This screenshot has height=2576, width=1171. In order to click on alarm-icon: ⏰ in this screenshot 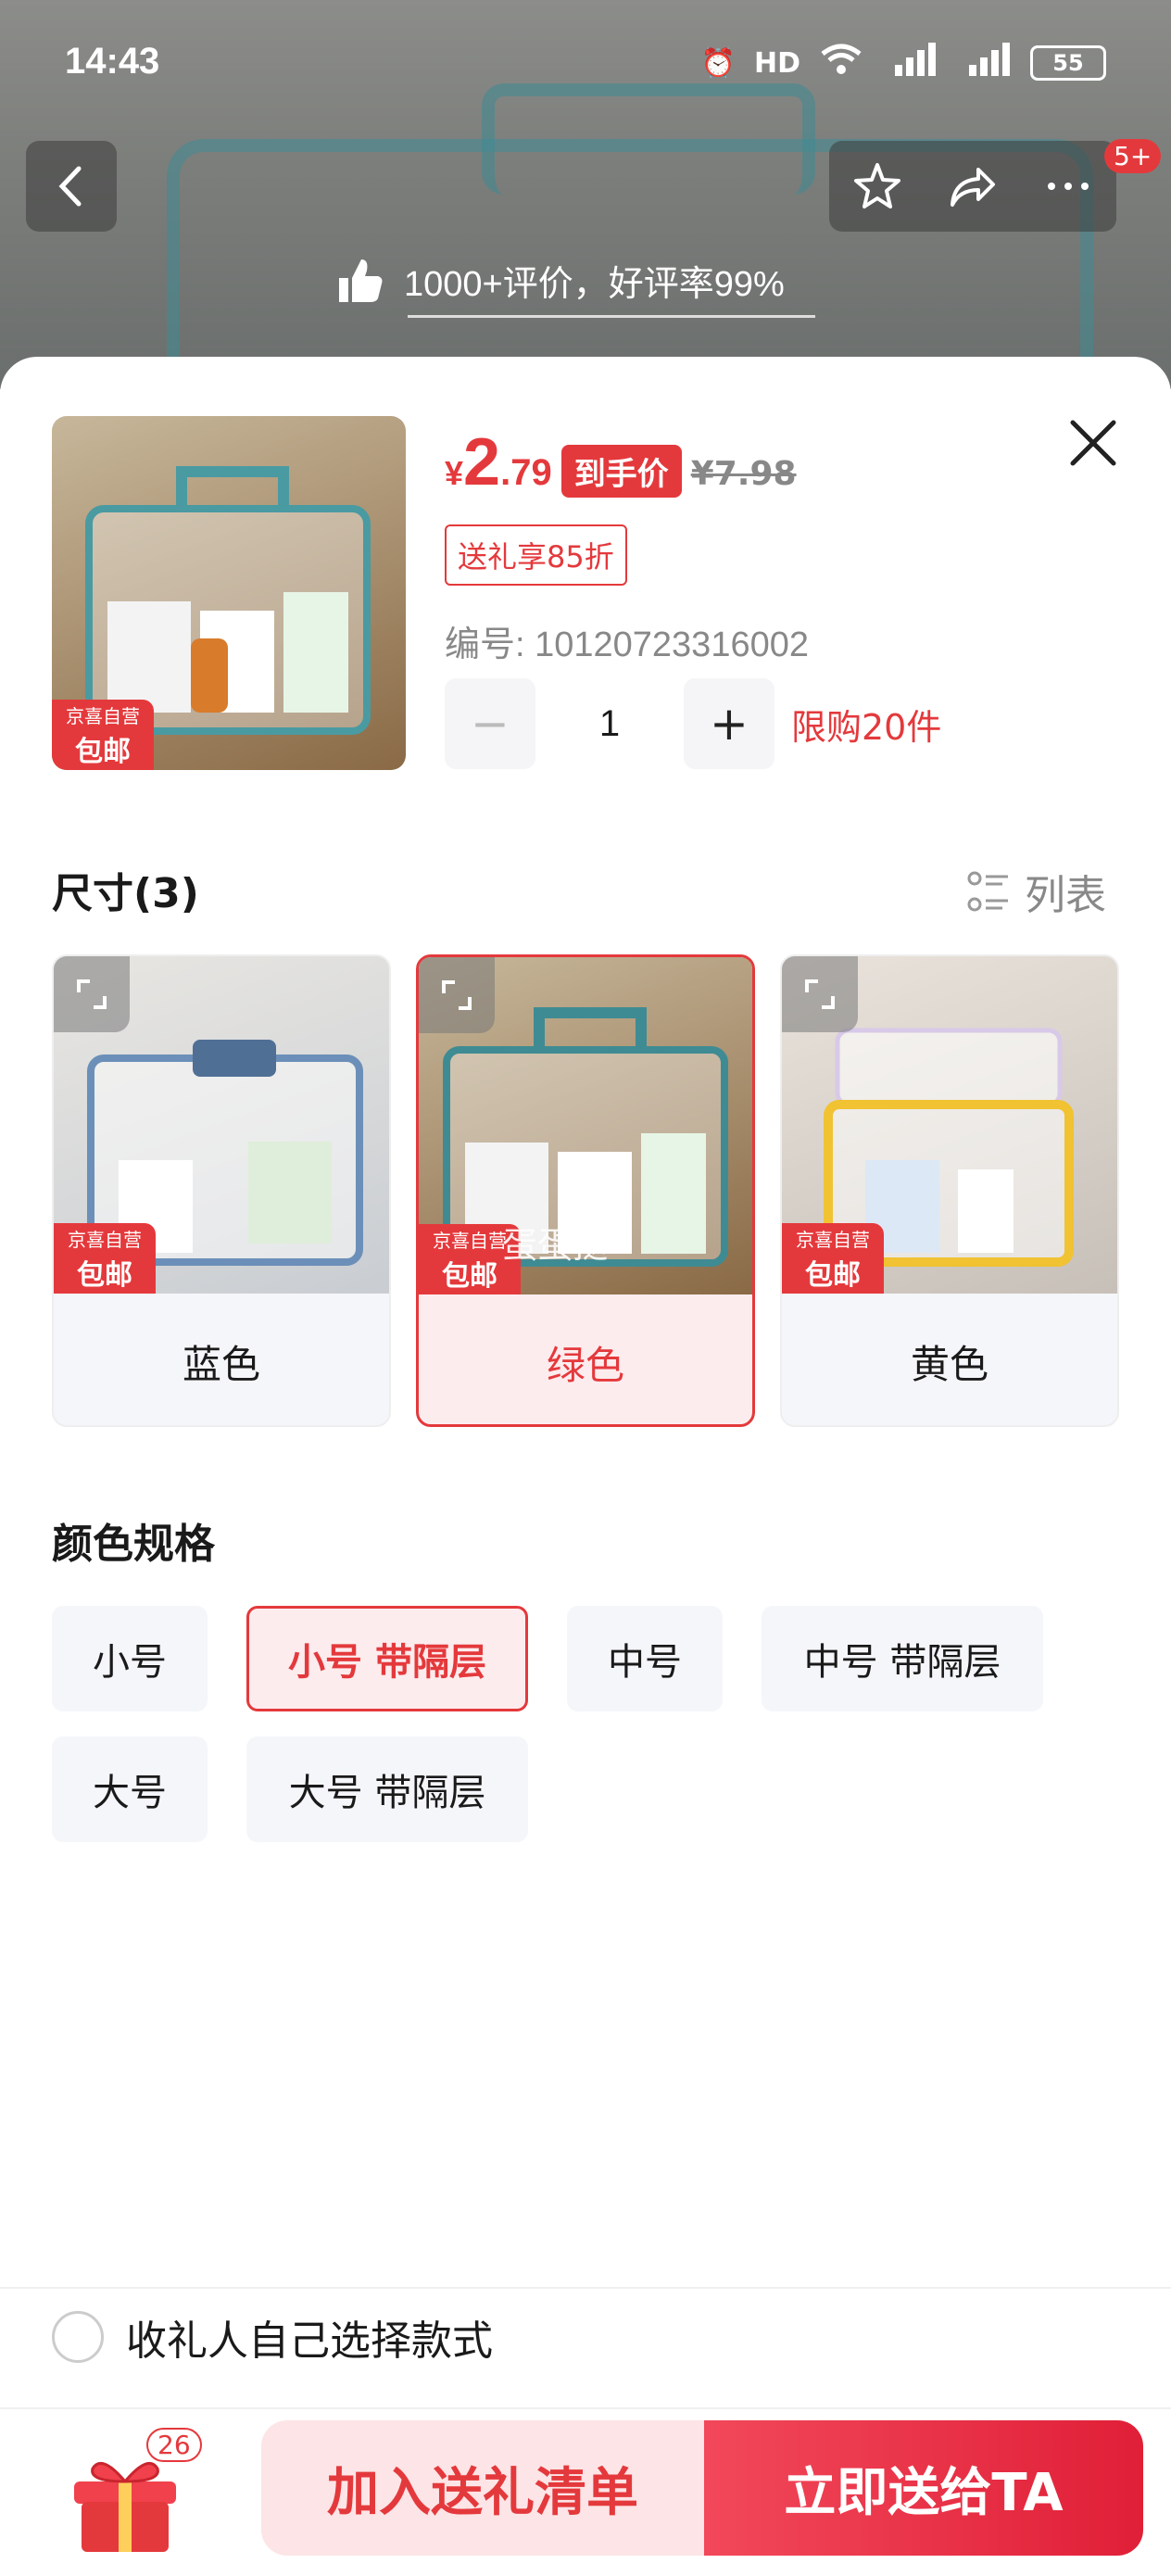, I will do `click(718, 63)`.